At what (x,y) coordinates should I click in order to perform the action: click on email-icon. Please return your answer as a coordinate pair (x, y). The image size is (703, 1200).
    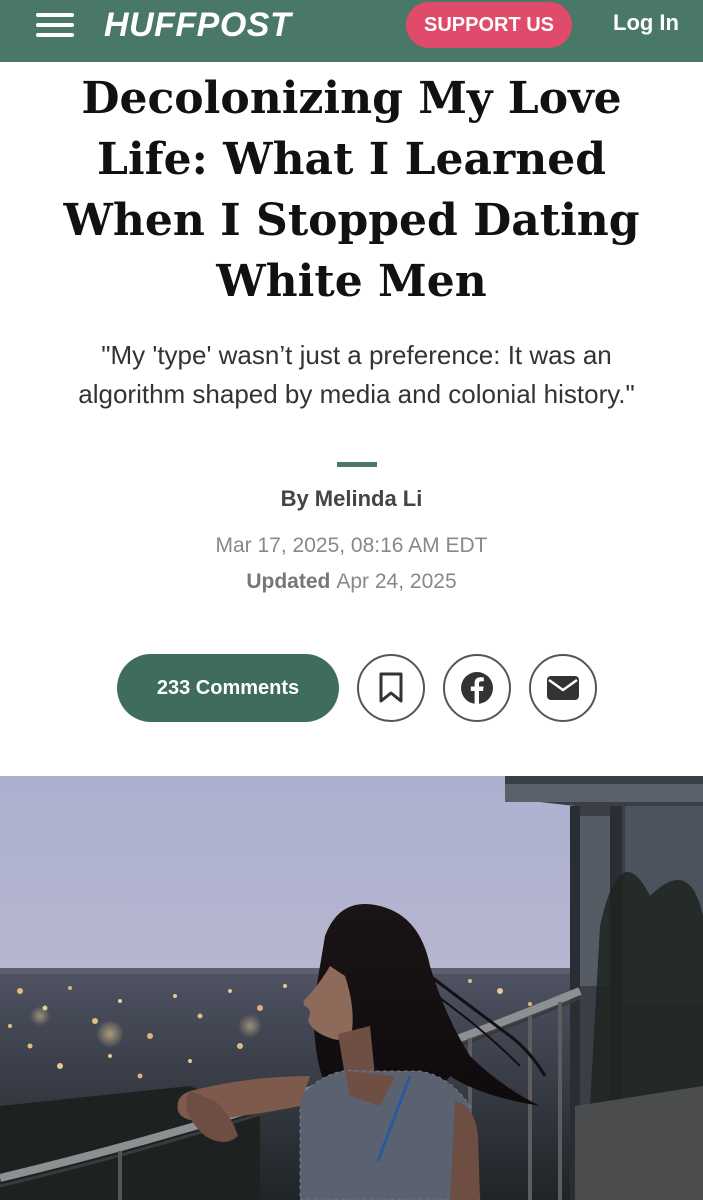
    Looking at the image, I should click on (563, 688).